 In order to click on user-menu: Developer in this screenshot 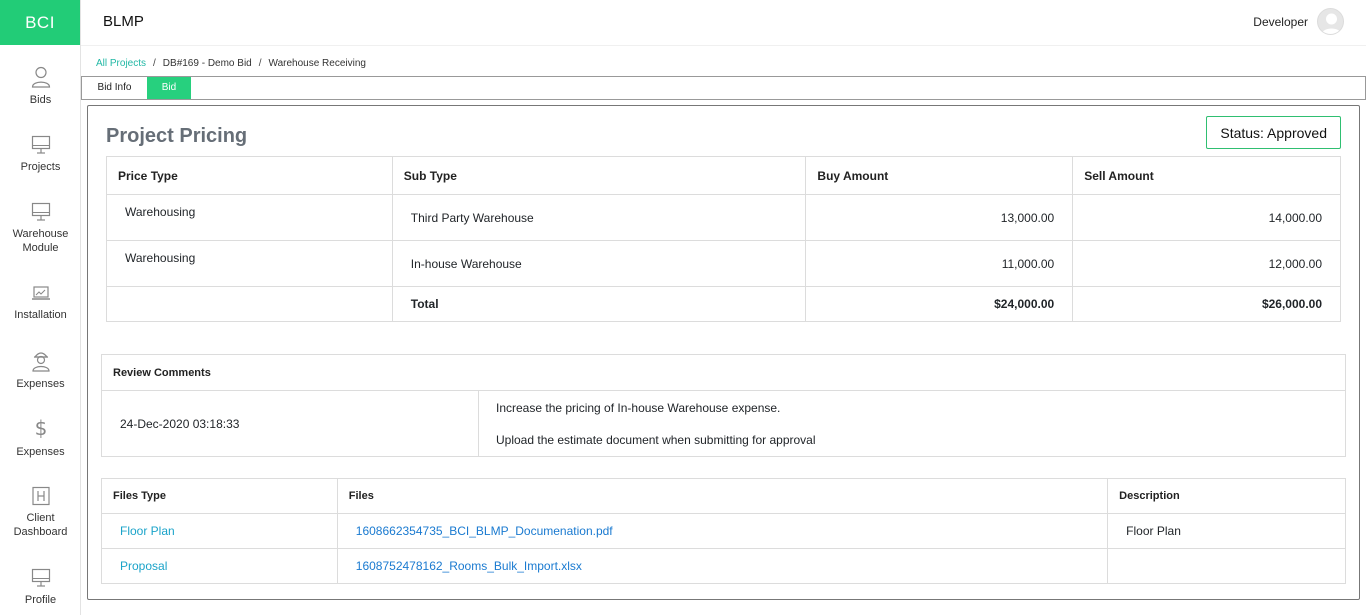, I will do `click(1298, 21)`.